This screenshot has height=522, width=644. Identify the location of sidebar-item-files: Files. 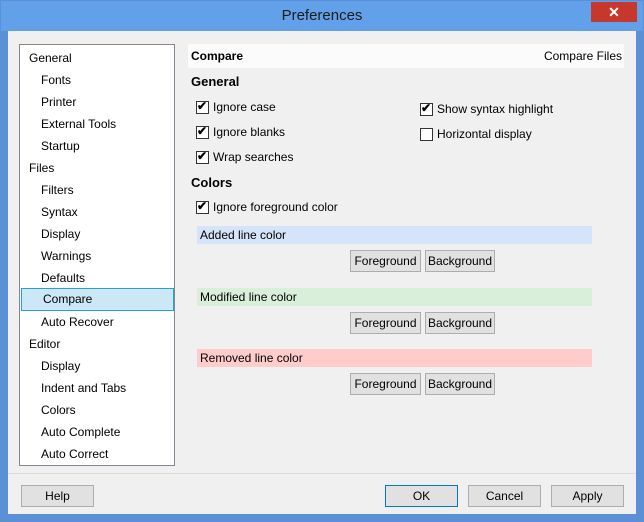
(97, 168).